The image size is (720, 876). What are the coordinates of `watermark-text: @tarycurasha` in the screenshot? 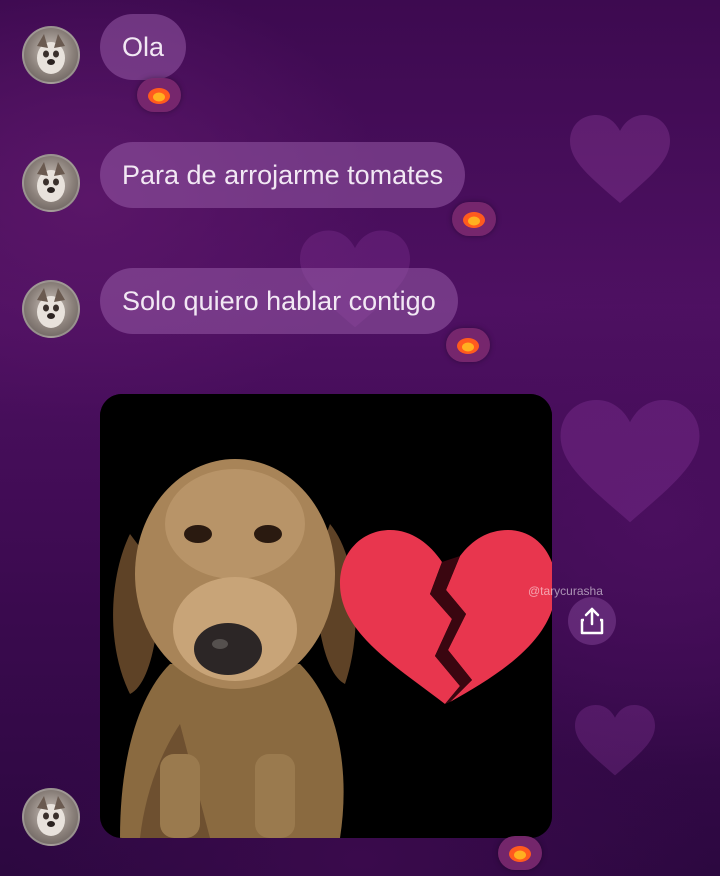 It's located at (565, 591).